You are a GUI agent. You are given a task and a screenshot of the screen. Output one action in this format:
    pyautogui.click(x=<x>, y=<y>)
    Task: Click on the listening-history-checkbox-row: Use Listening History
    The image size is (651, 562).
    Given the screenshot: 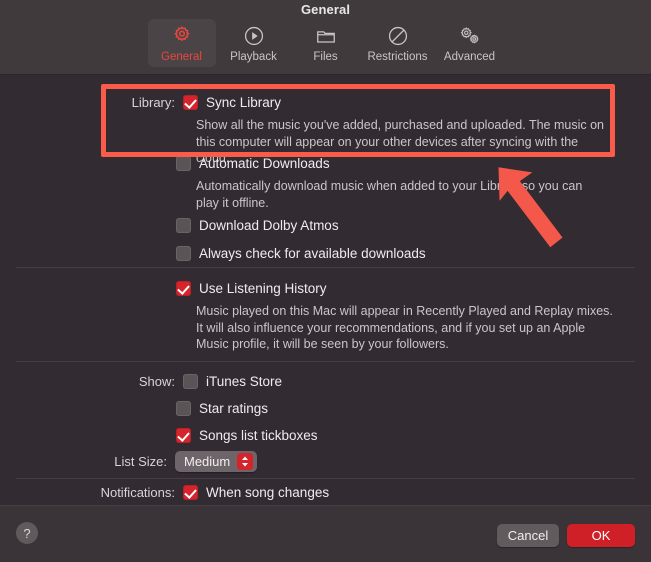 What is the action you would take?
    pyautogui.click(x=251, y=288)
    